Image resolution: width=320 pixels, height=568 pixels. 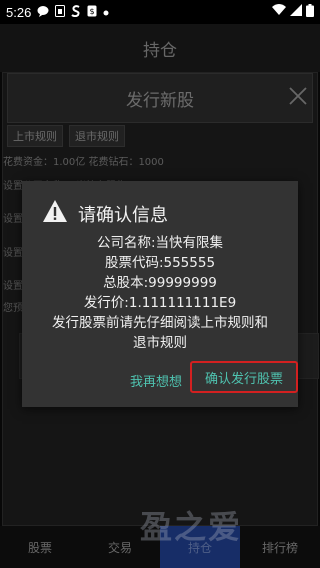 What do you see at coordinates (106, 12) in the screenshot?
I see `notification-dot-icon` at bounding box center [106, 12].